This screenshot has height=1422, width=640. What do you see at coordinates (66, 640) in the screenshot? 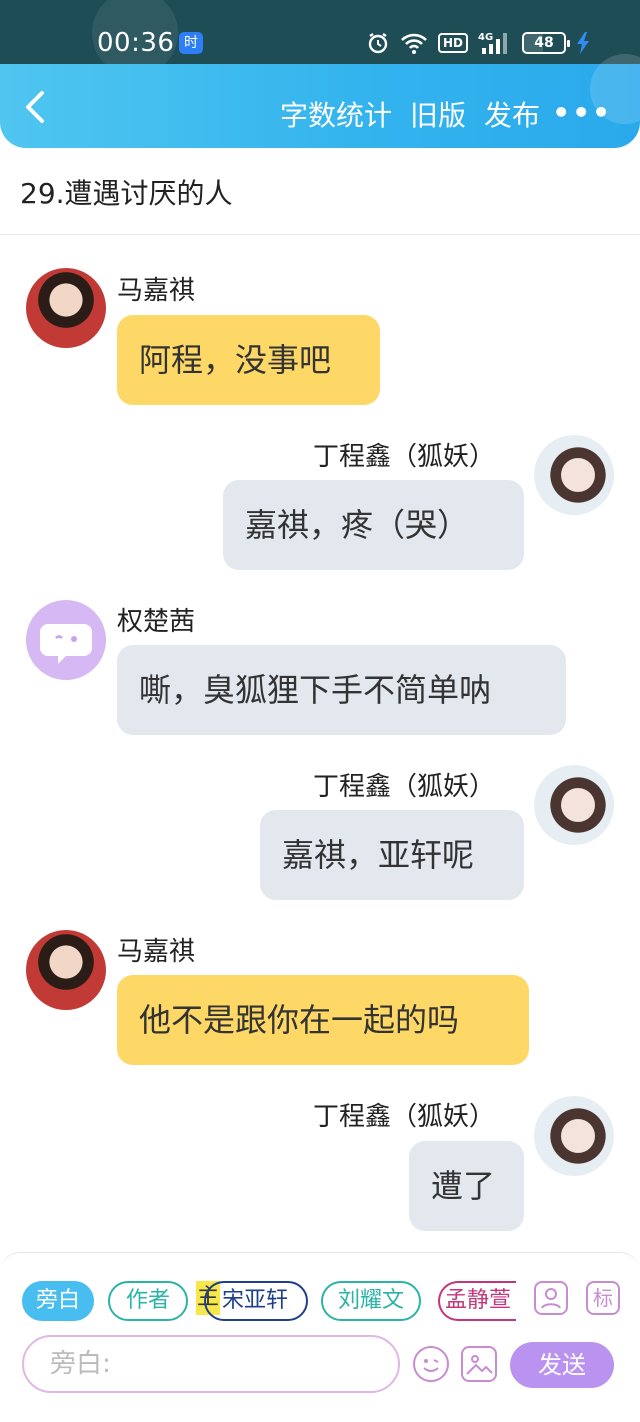
I see `chat-bubble-avatar-icon` at bounding box center [66, 640].